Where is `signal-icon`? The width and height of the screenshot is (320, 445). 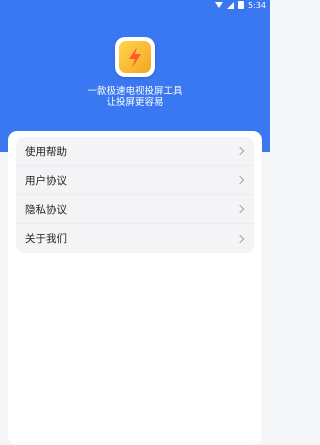 signal-icon is located at coordinates (231, 5).